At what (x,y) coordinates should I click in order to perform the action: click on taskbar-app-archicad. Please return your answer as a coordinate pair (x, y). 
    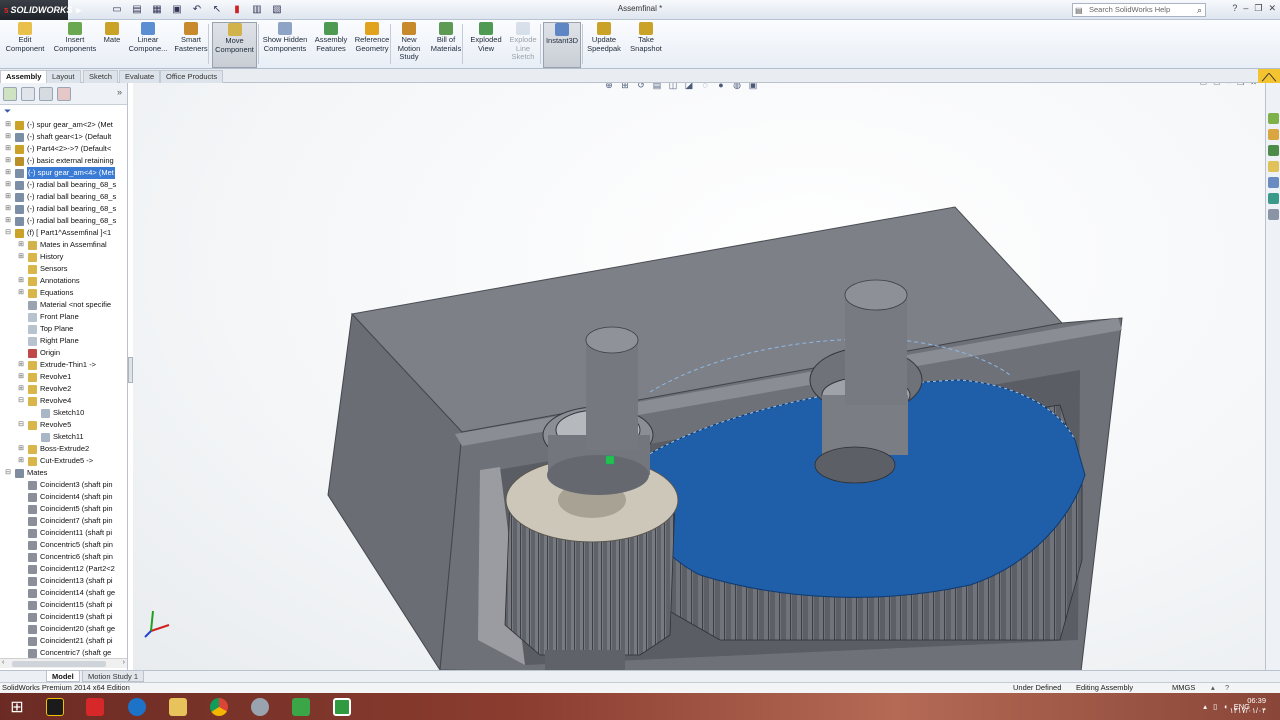
    Looking at the image, I should click on (55, 706).